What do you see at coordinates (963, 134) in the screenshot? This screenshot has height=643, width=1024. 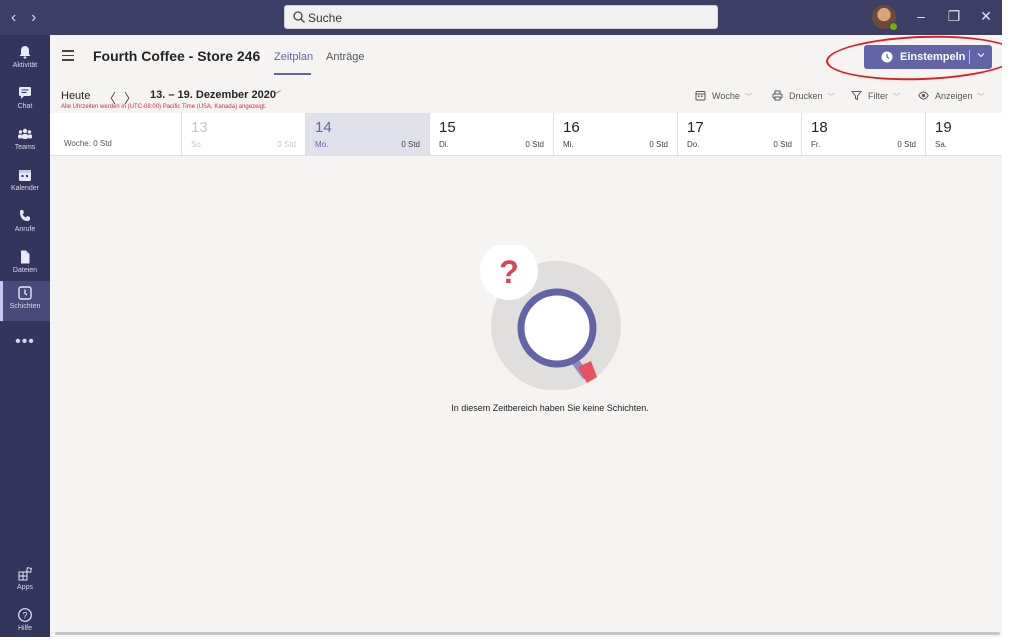 I see `day-cell: 19 Sa.` at bounding box center [963, 134].